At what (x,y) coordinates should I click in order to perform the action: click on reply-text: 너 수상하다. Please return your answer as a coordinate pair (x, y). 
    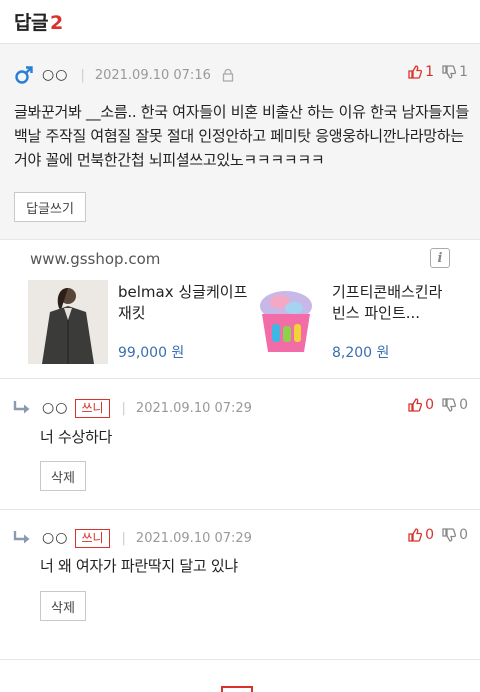
    Looking at the image, I should click on (76, 437).